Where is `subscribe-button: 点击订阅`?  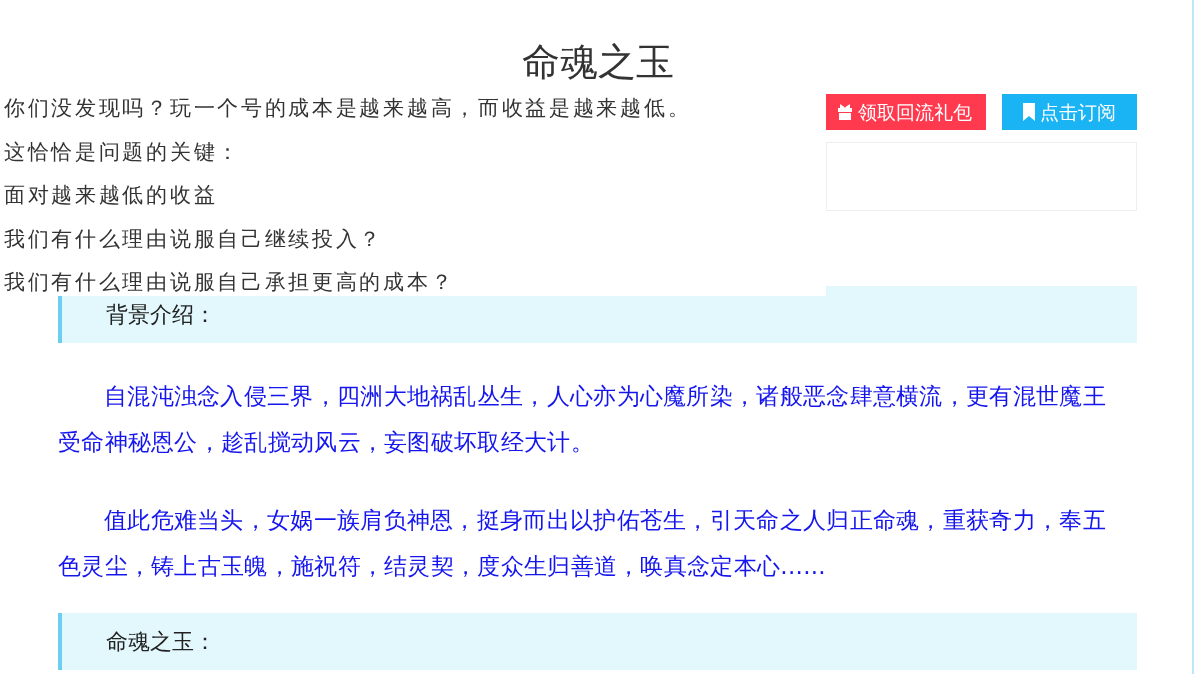 subscribe-button: 点击订阅 is located at coordinates (1069, 112).